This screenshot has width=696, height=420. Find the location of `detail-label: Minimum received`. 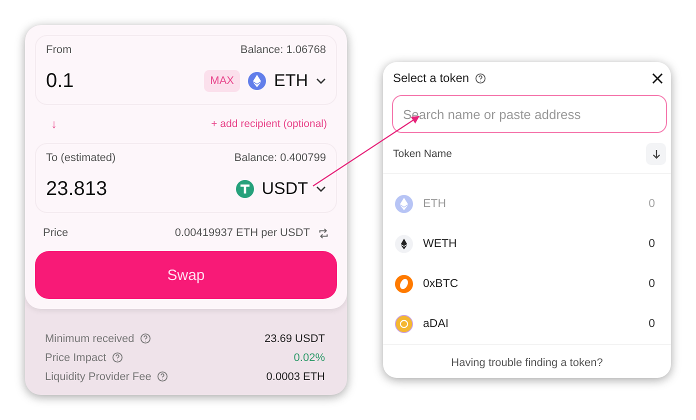

detail-label: Minimum received is located at coordinates (89, 338).